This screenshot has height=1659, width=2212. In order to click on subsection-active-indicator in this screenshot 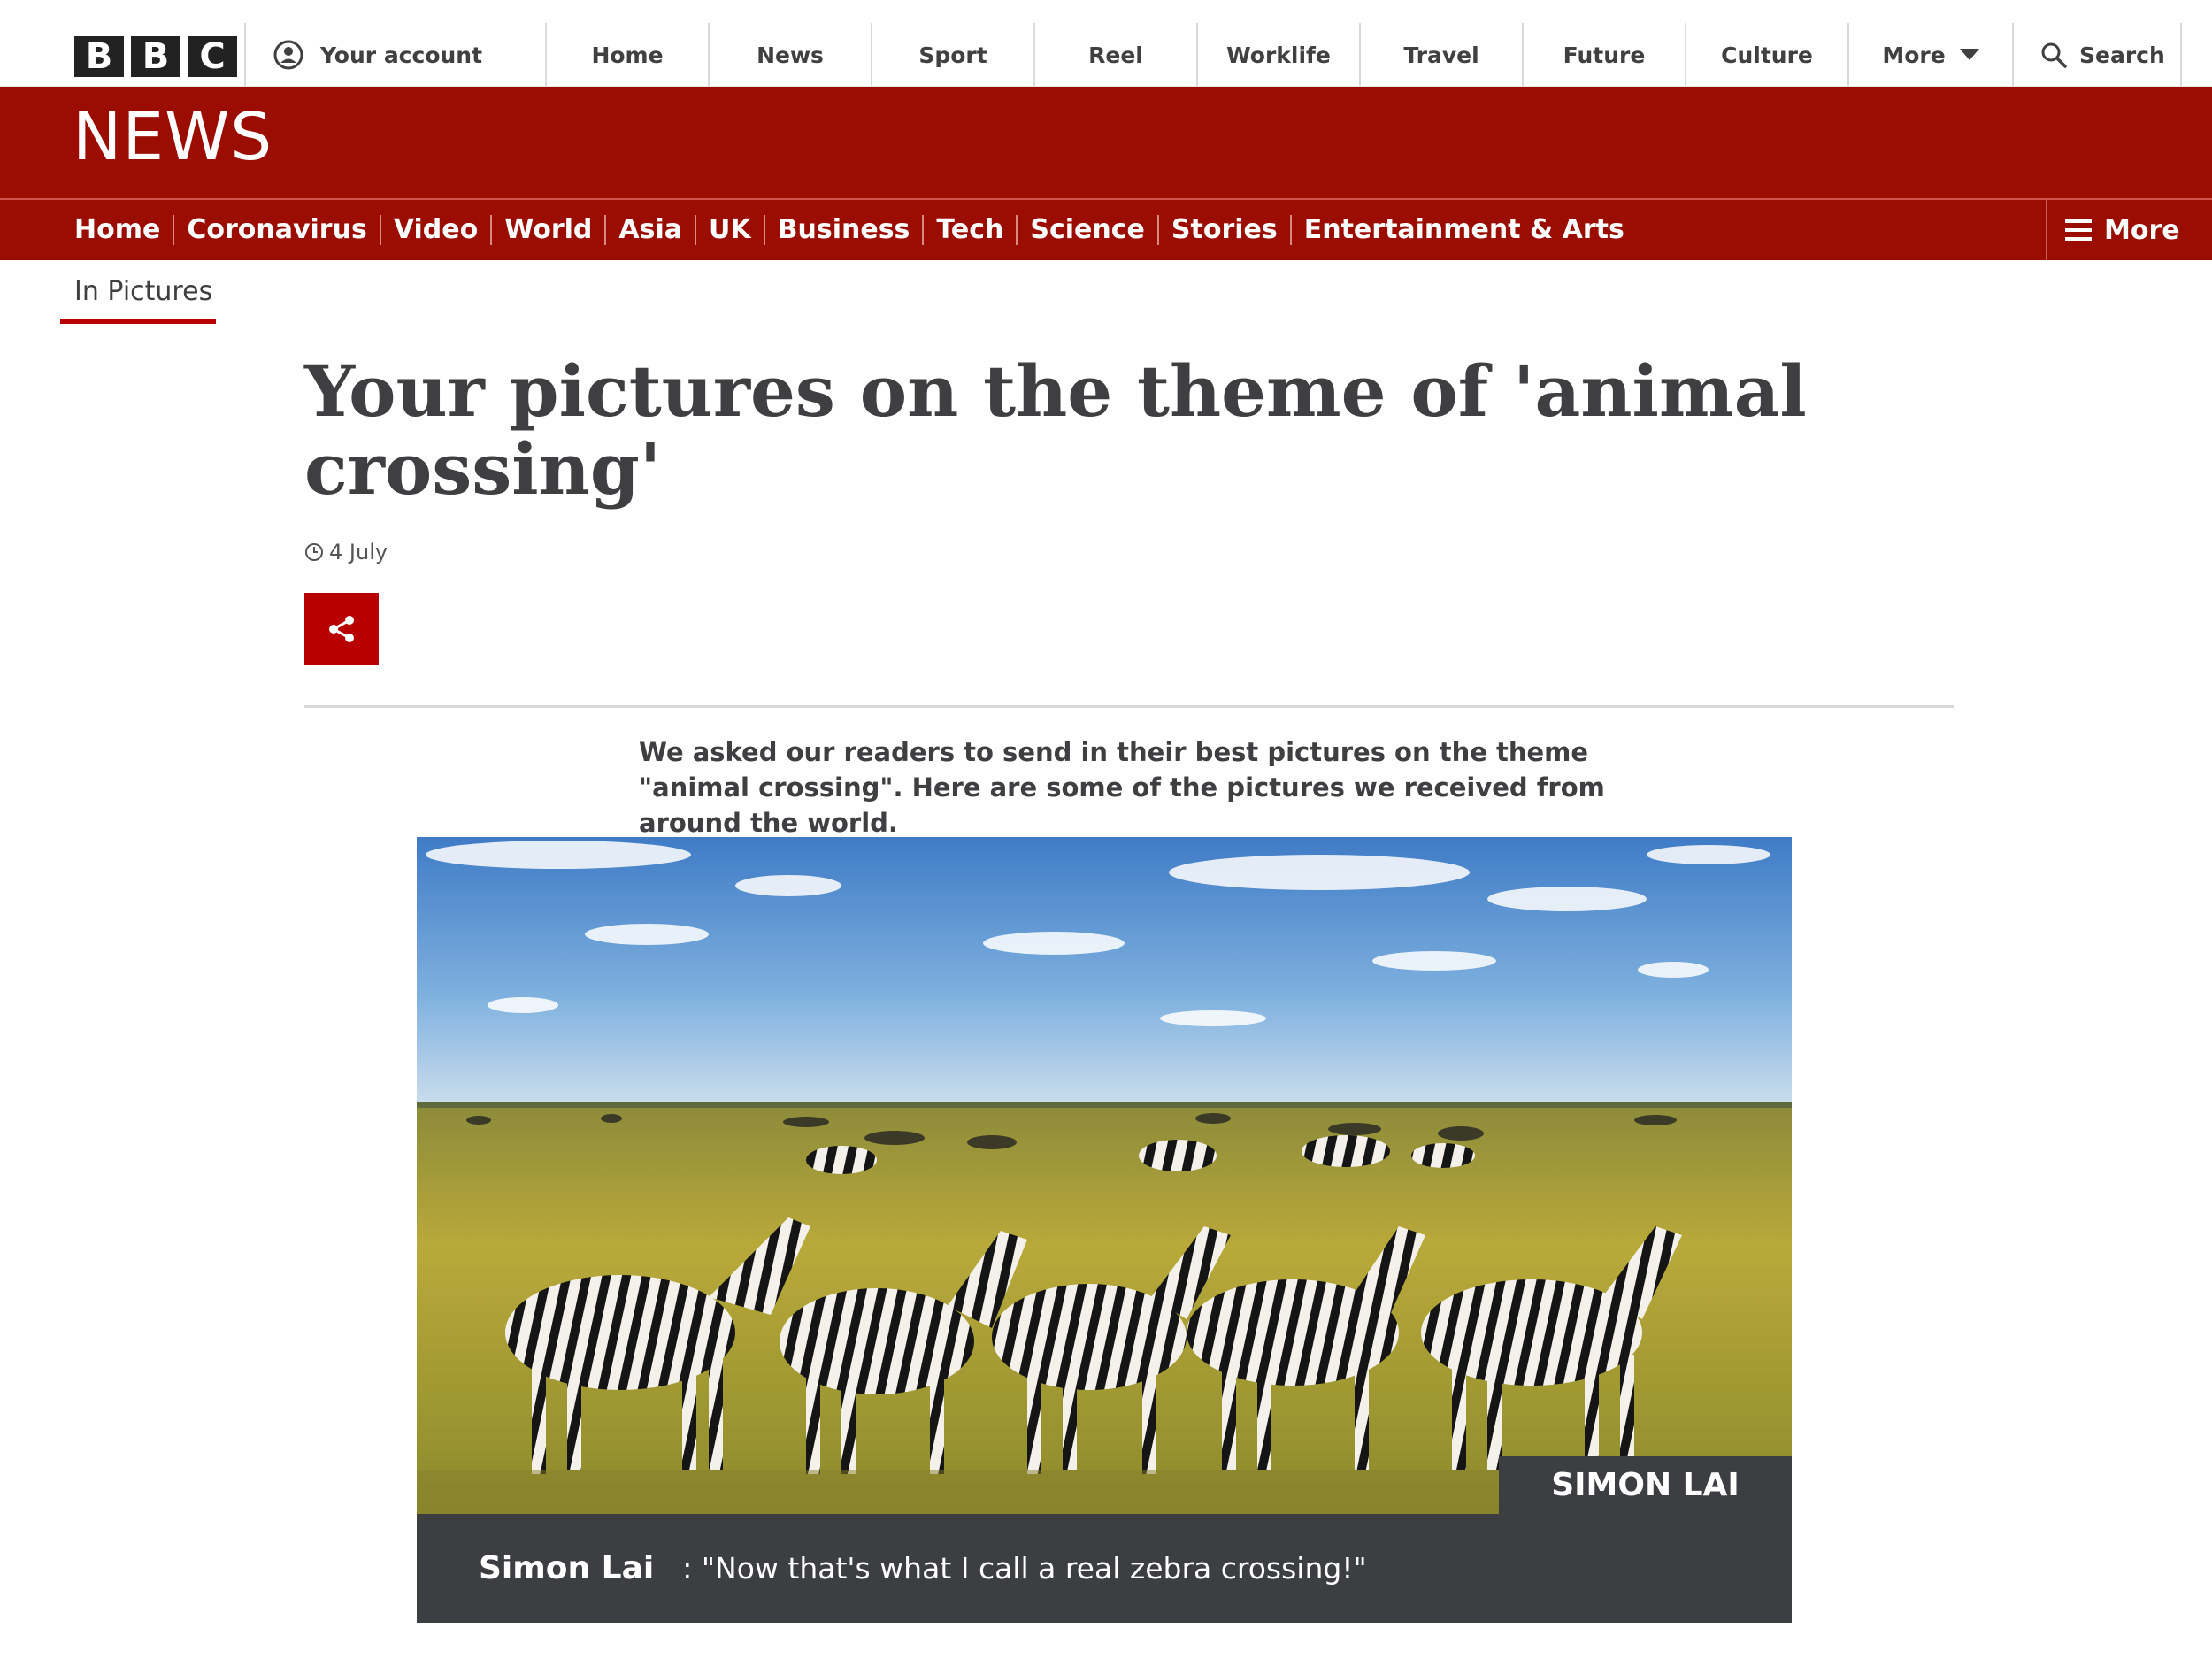, I will do `click(138, 322)`.